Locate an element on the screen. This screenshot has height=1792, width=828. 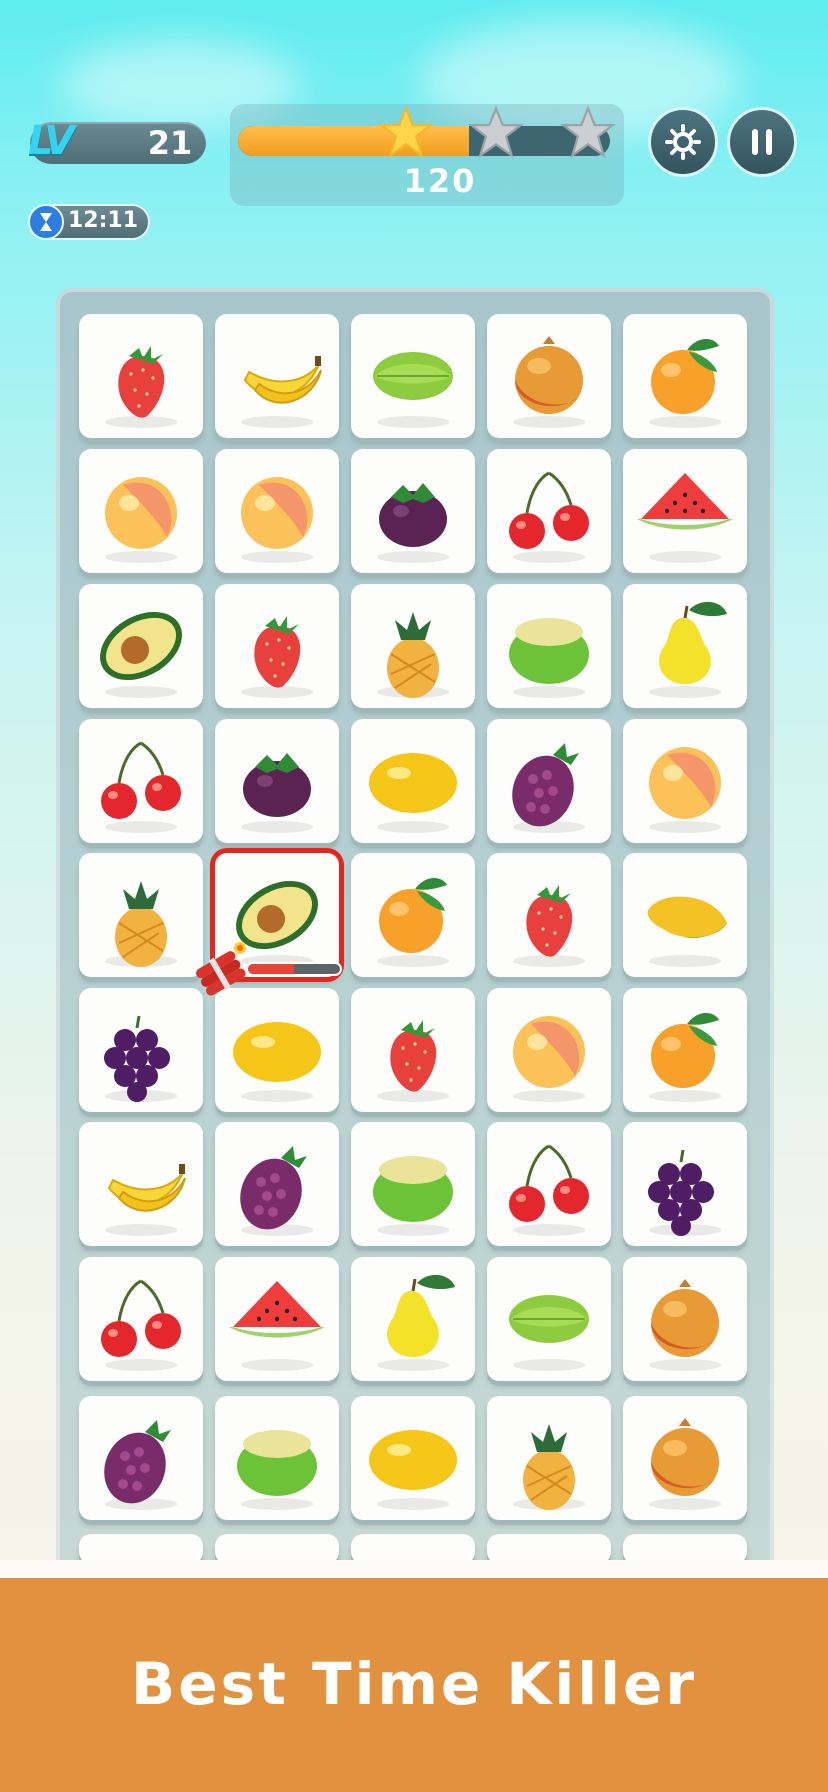
level-number: 21 is located at coordinates (170, 143).